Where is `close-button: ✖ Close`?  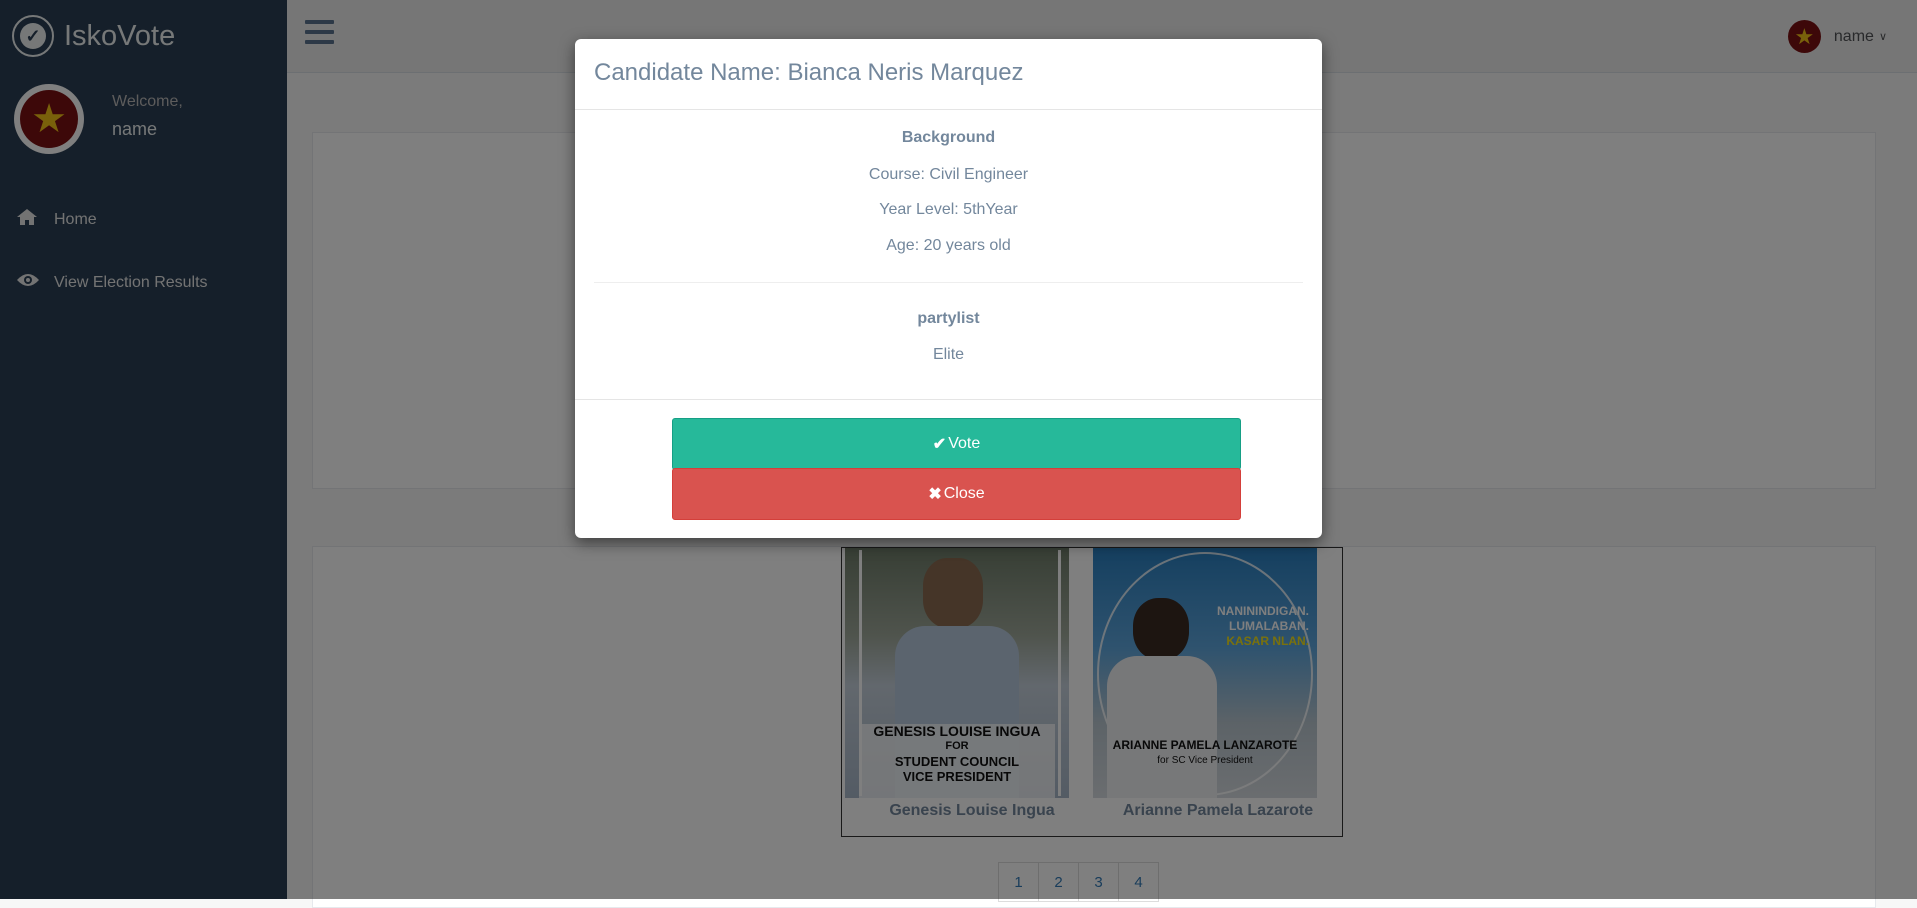
close-button: ✖ Close is located at coordinates (956, 494).